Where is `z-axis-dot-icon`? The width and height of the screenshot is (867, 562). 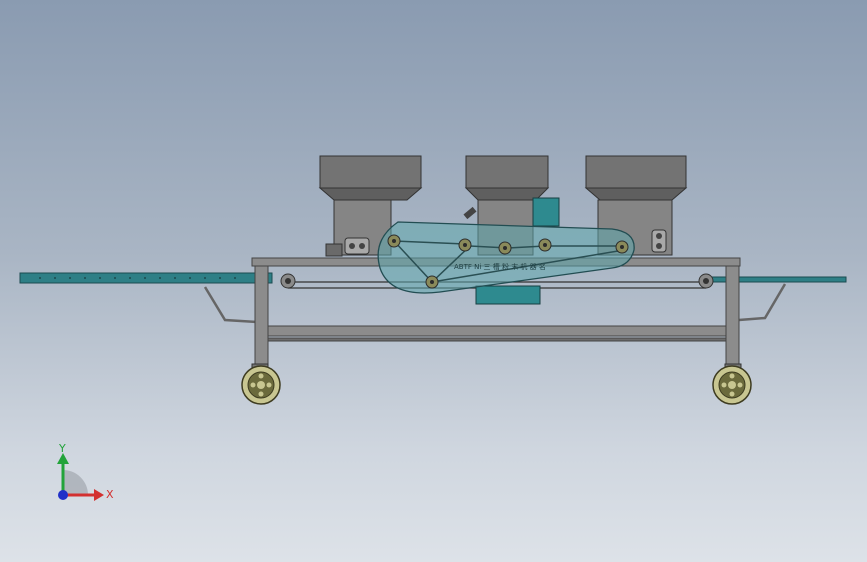
z-axis-dot-icon is located at coordinates (63, 495).